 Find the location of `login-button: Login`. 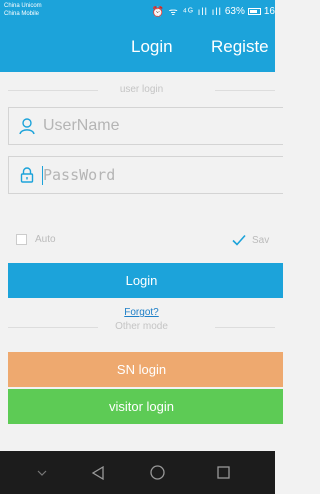

login-button: Login is located at coordinates (145, 280).